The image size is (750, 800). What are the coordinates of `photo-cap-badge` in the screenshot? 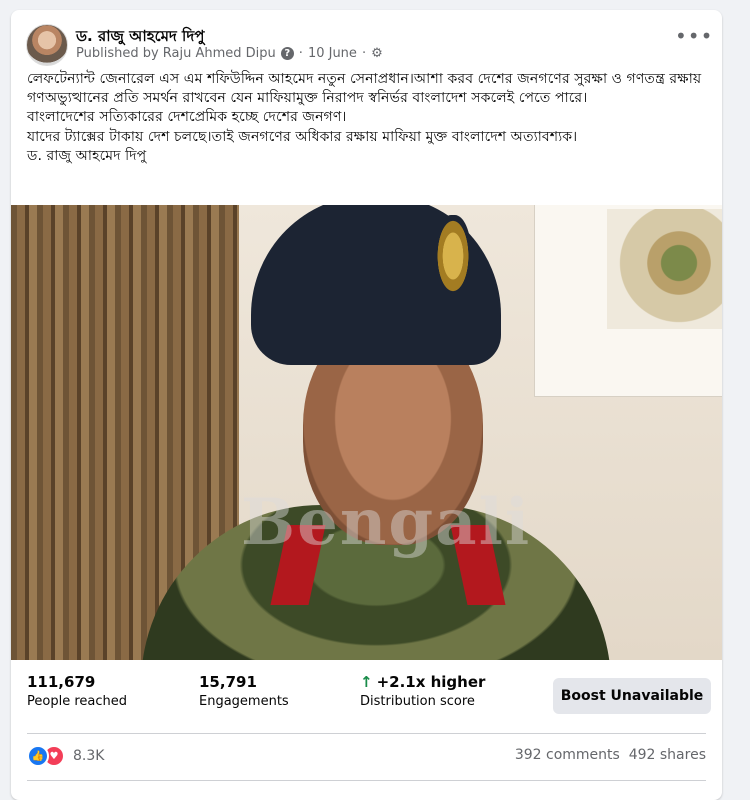 It's located at (453, 256).